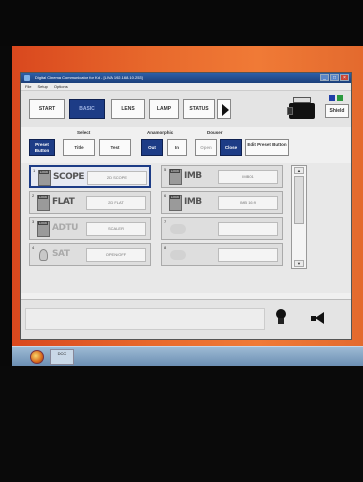  Describe the element at coordinates (84, 132) in the screenshot. I see `select-group-label: Select` at that location.